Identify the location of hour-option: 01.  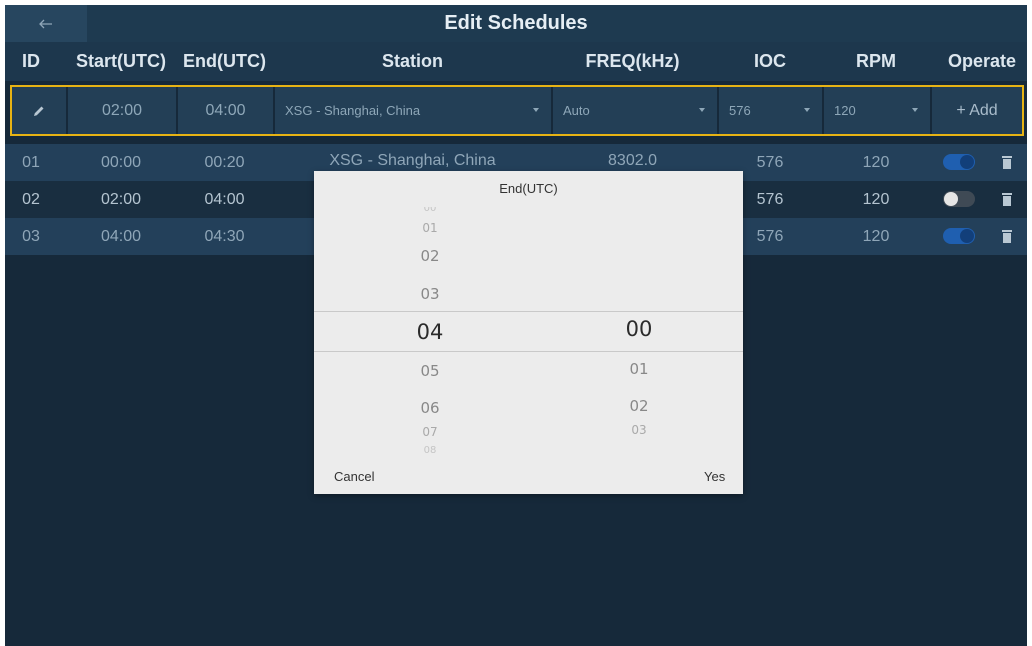
(430, 228).